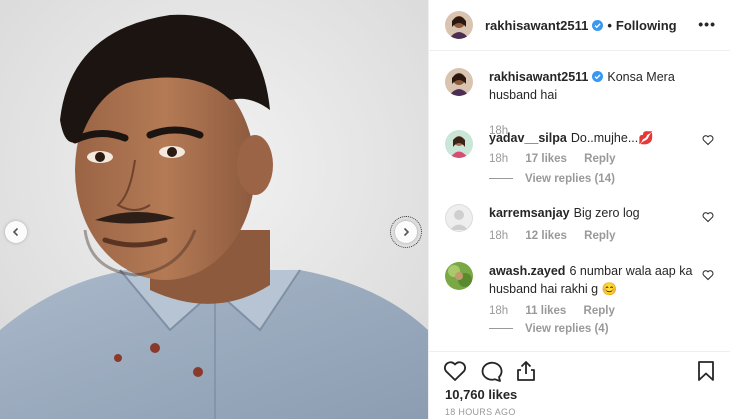 This screenshot has width=730, height=419. I want to click on view-replies-button: View replies (4), so click(549, 329).